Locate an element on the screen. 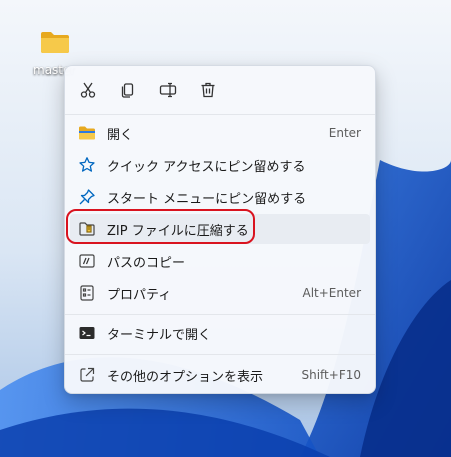 This screenshot has height=457, width=451. zip-icon is located at coordinates (87, 229).